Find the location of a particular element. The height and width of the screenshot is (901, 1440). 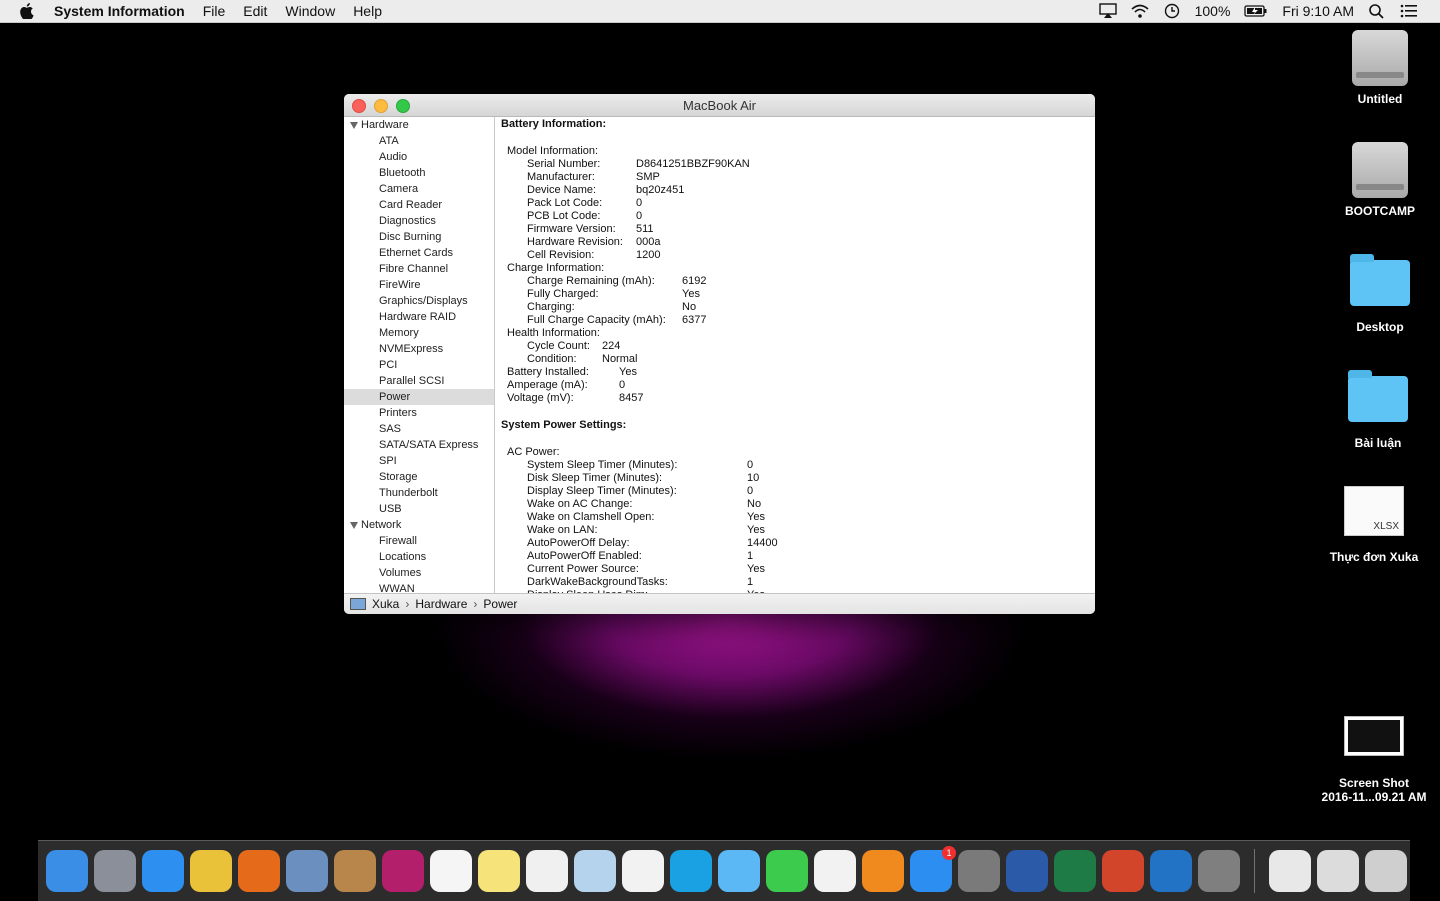

battery-percentage: 100% is located at coordinates (1213, 11).